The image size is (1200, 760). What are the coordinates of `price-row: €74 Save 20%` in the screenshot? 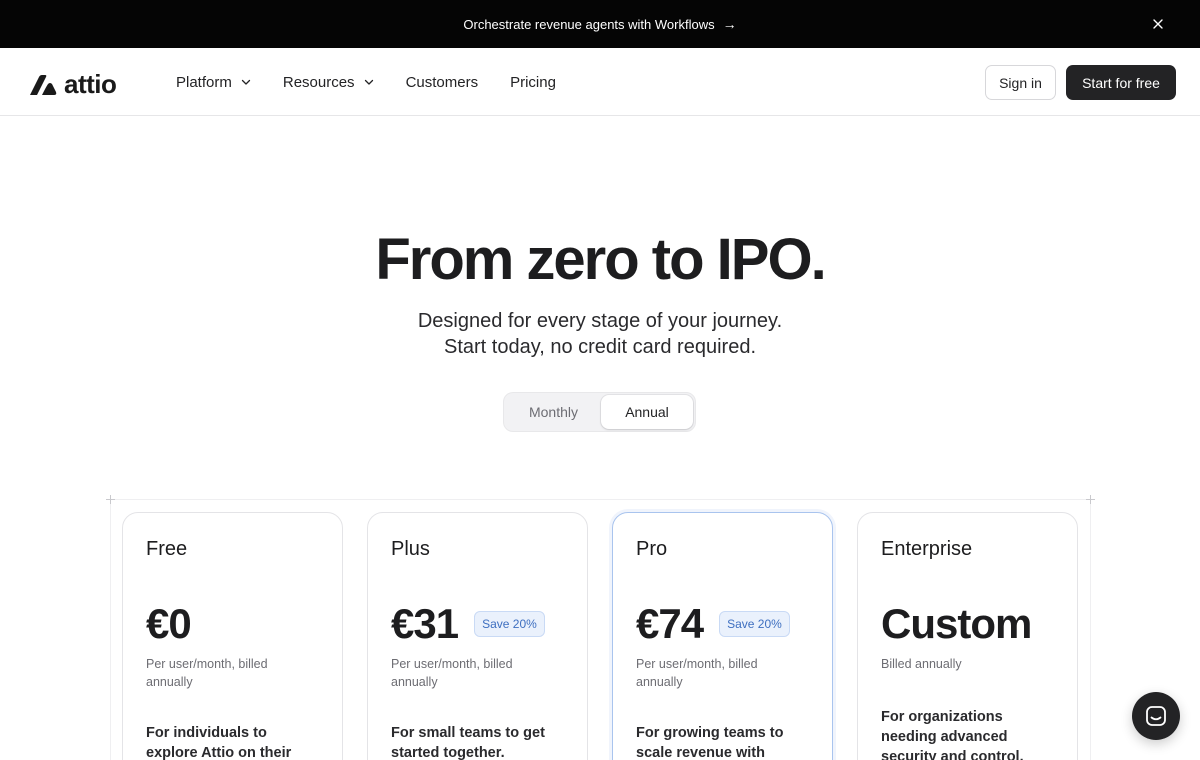 It's located at (722, 624).